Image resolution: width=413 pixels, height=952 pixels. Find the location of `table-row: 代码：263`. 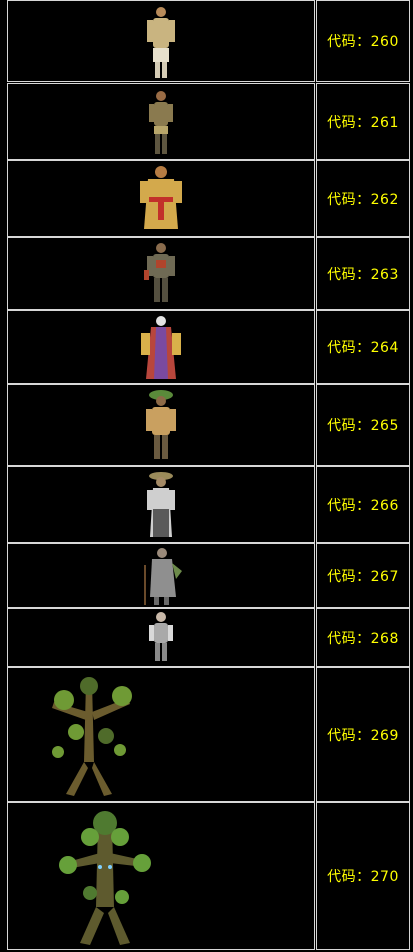

table-row: 代码：263 is located at coordinates (208, 273).